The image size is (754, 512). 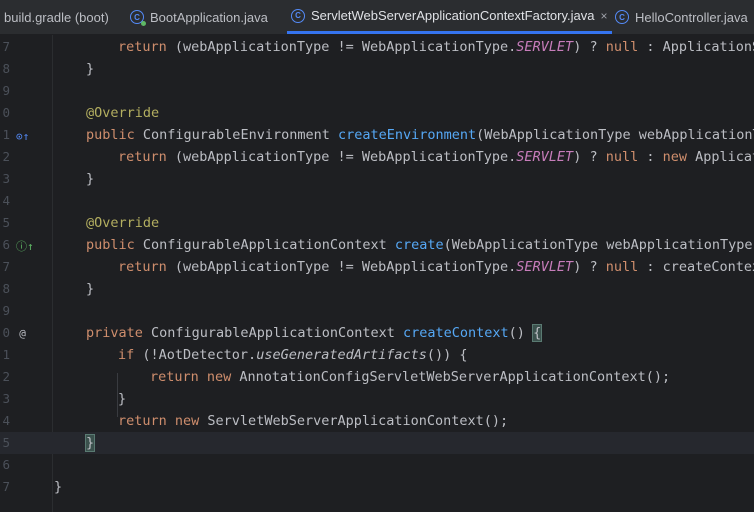 What do you see at coordinates (22, 333) in the screenshot?
I see `annotation-at-icon: @` at bounding box center [22, 333].